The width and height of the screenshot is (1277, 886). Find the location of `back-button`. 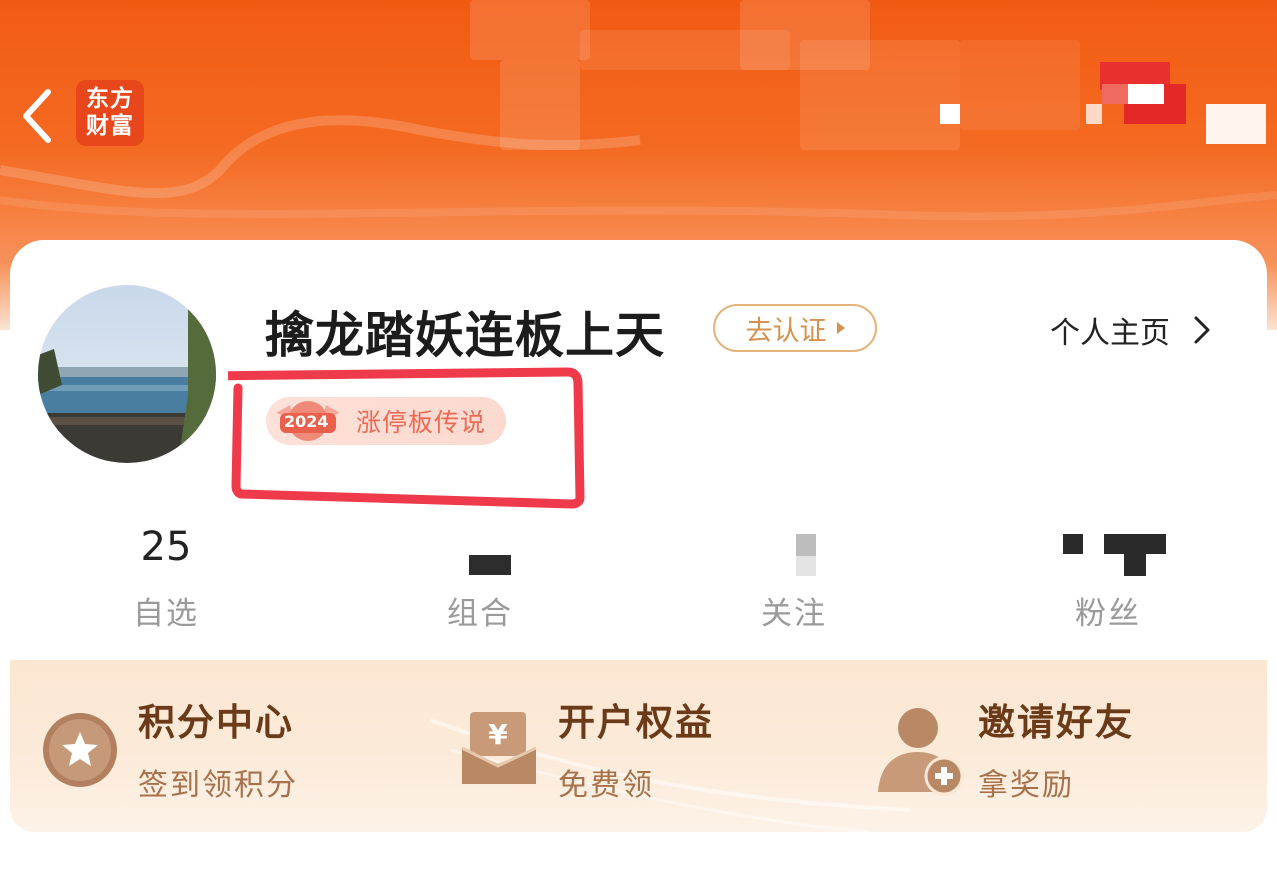

back-button is located at coordinates (39, 116).